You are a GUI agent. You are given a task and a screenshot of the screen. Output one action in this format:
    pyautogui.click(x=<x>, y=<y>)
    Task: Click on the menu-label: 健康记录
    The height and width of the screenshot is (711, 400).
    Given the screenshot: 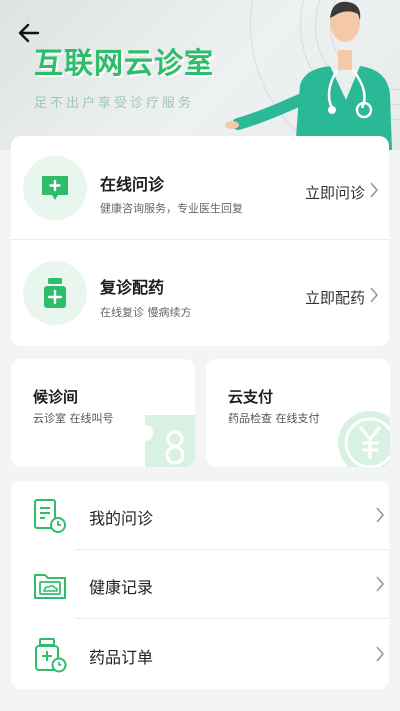 What is the action you would take?
    pyautogui.click(x=121, y=587)
    